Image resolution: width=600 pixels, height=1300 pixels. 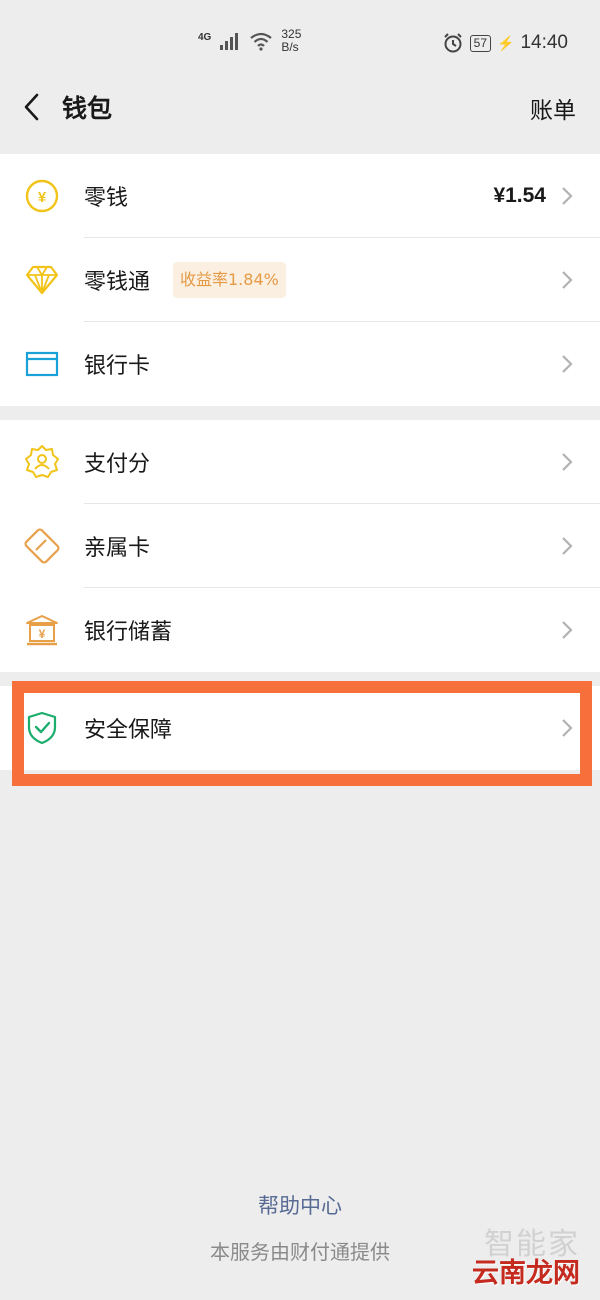 I want to click on item-label: 银行卡, so click(x=117, y=366).